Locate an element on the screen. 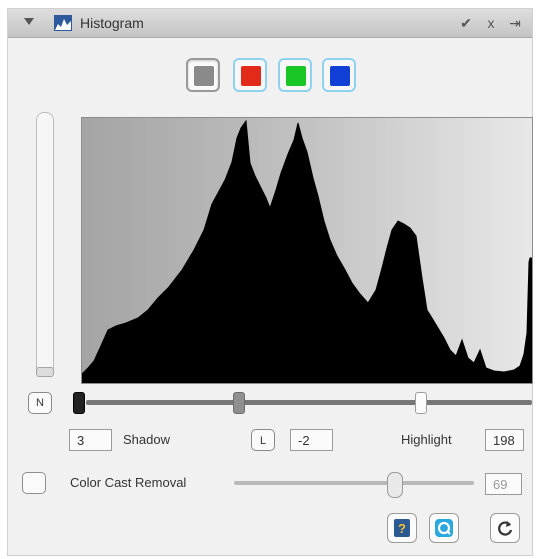  panel-menu-icon: ⇥ is located at coordinates (515, 23).